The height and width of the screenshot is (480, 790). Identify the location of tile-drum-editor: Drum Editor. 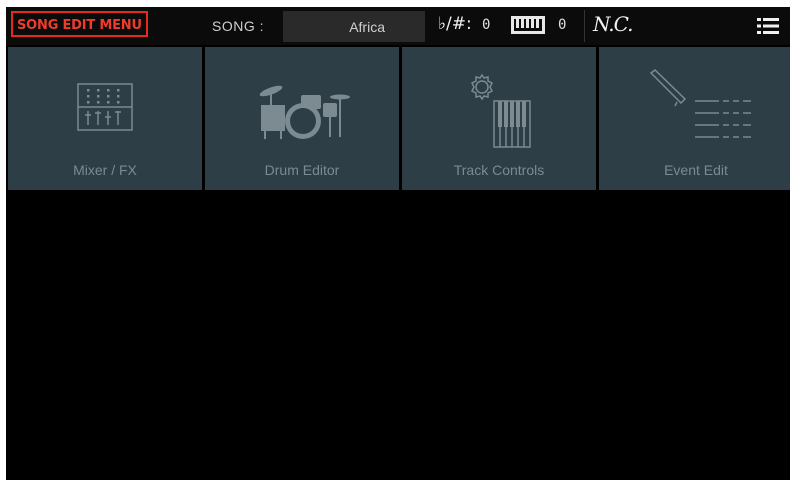
(302, 118).